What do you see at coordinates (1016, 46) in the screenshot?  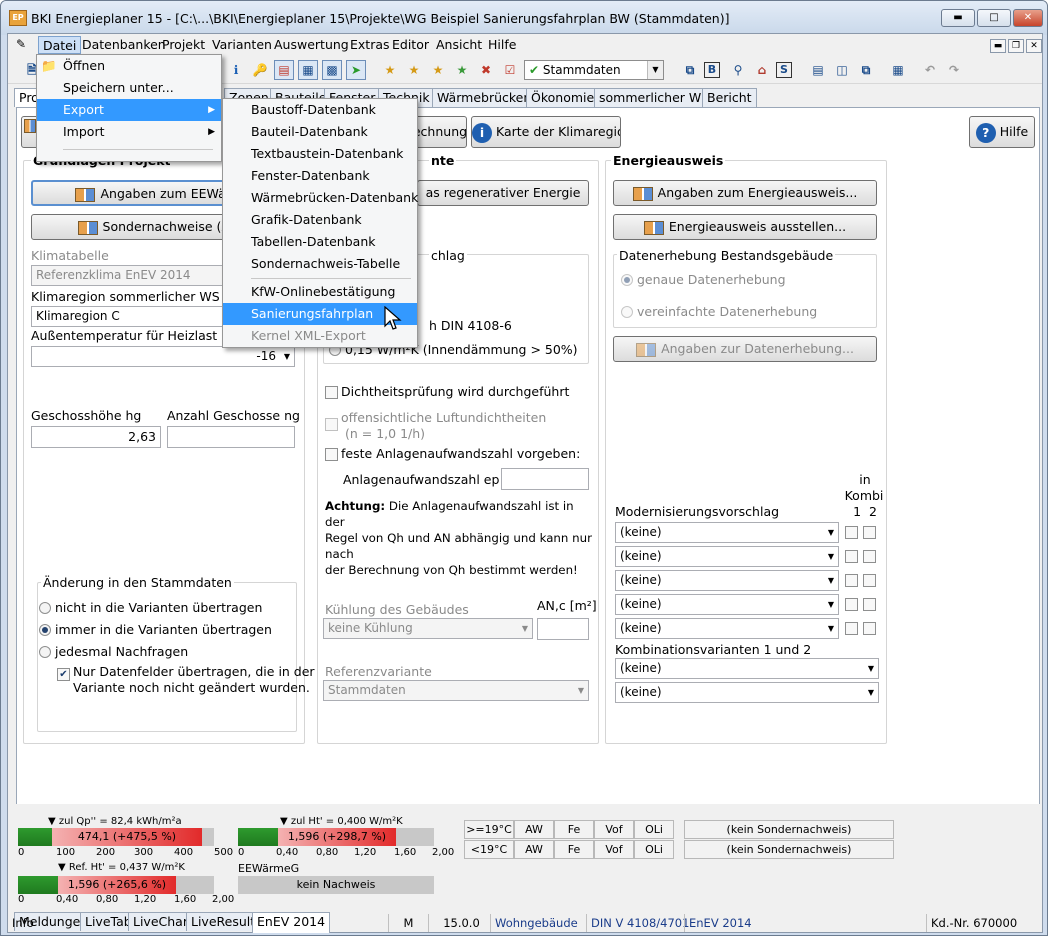 I see `mdi-restore-button: ❐` at bounding box center [1016, 46].